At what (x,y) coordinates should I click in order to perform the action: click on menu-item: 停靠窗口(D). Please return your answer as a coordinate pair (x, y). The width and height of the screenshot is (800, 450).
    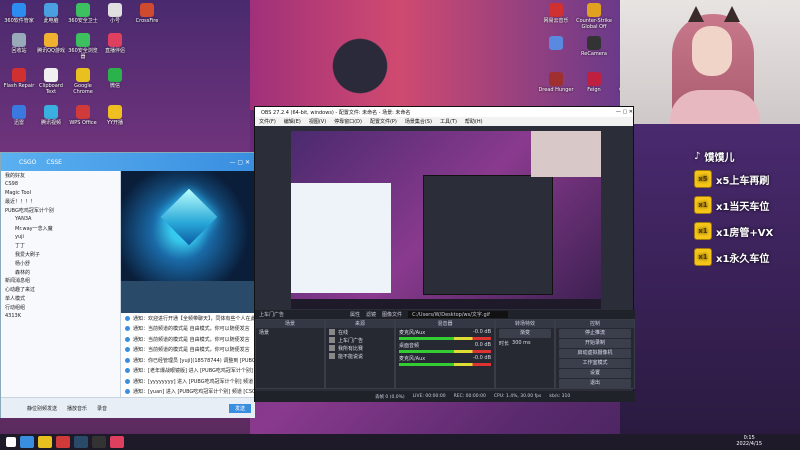
    Looking at the image, I should click on (348, 121).